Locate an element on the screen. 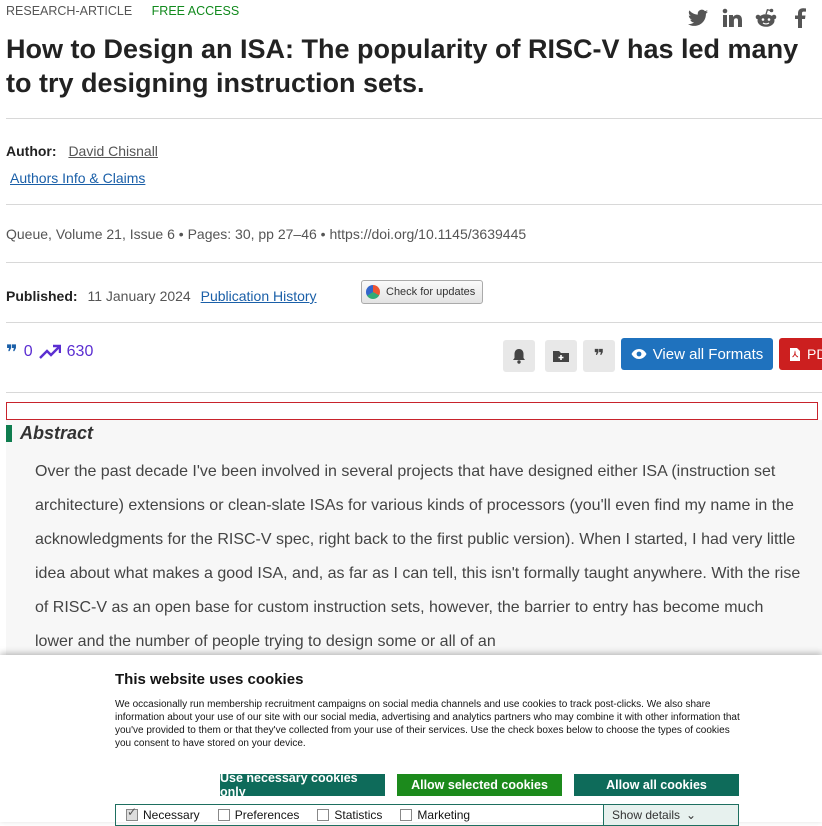 Image resolution: width=822 pixels, height=826 pixels. trend-up-icon is located at coordinates (49, 351).